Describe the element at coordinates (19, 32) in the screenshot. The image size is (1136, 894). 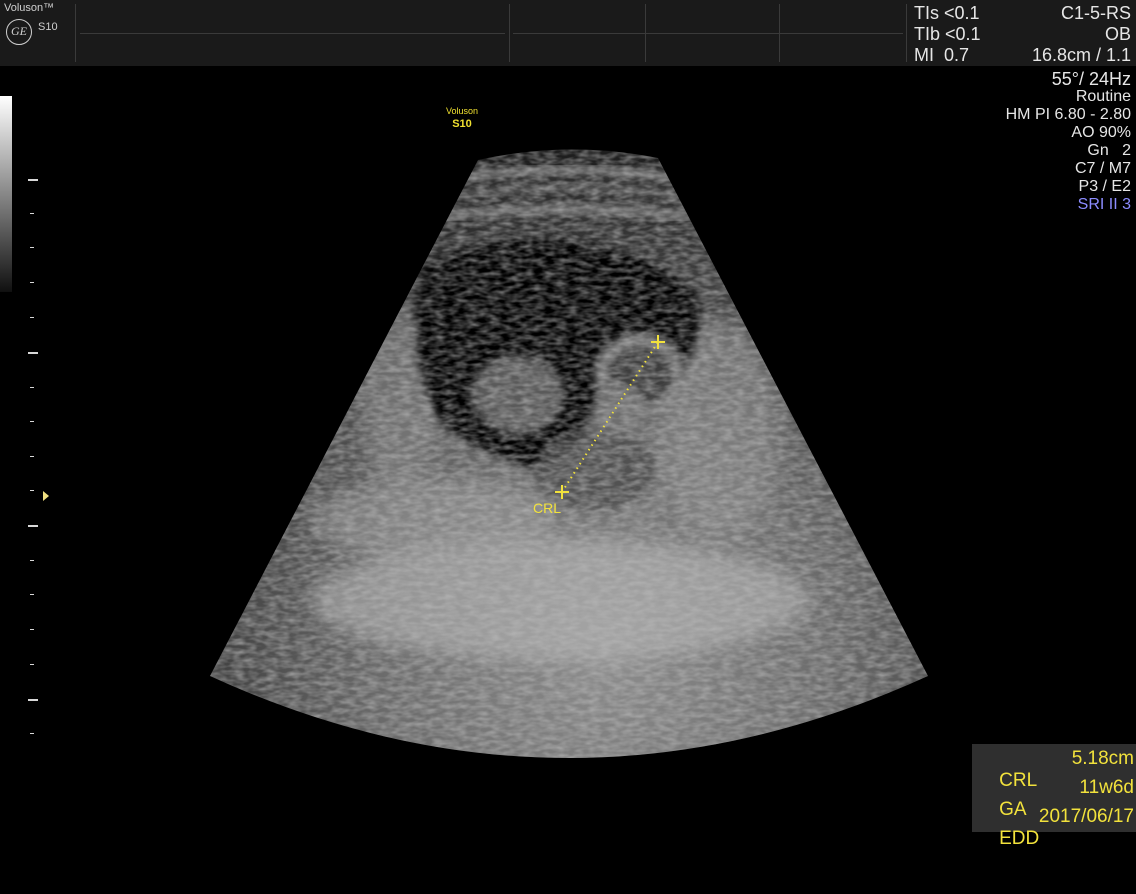
I see `ge-logo: GE` at that location.